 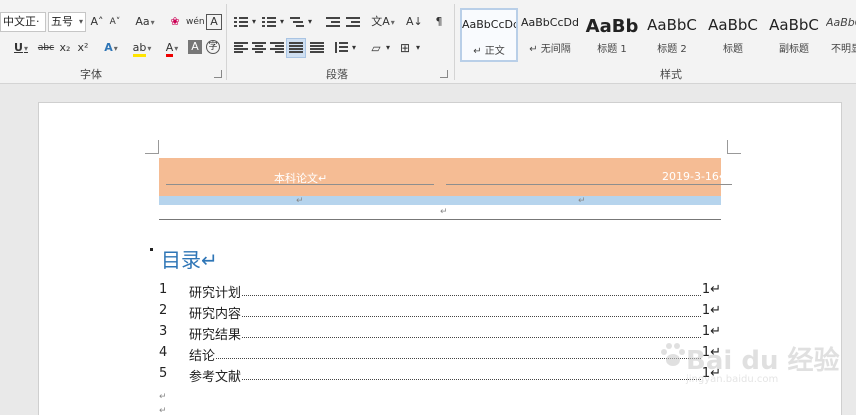 What do you see at coordinates (216, 312) in the screenshot?
I see `toc-entry-title: 研究内容` at bounding box center [216, 312].